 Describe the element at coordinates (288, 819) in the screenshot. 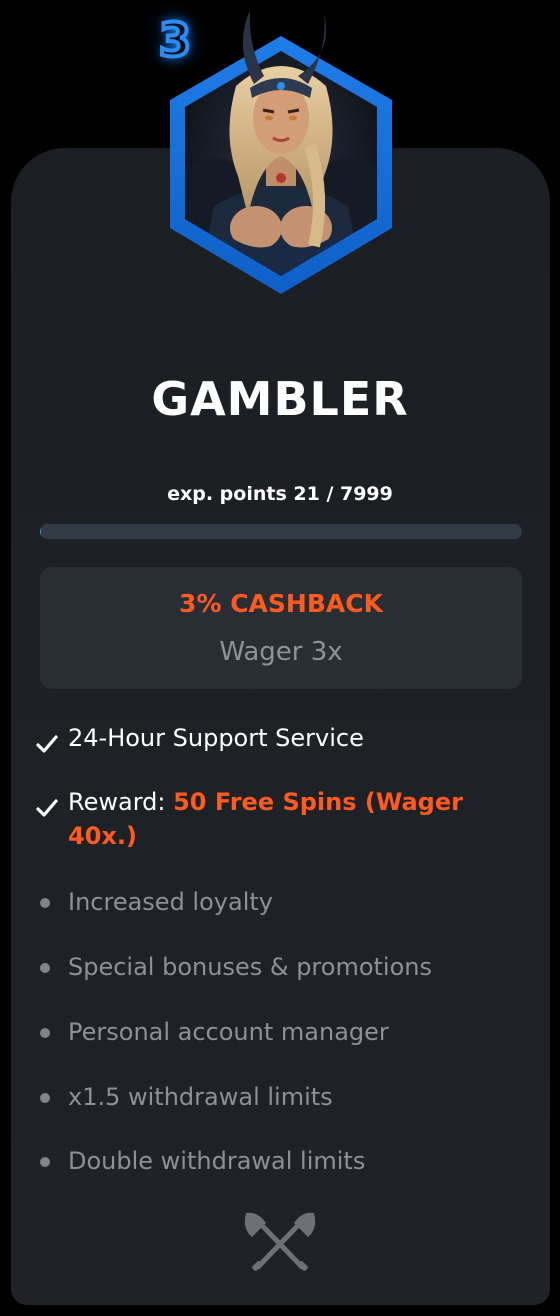

I see `feature-label: Reward: 50 Free Spins (Wager 40x.)` at that location.